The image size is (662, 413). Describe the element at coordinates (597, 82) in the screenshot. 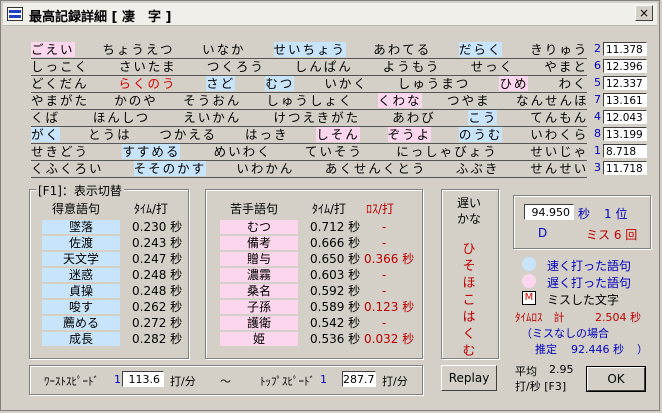

I see `row-number: 5` at that location.